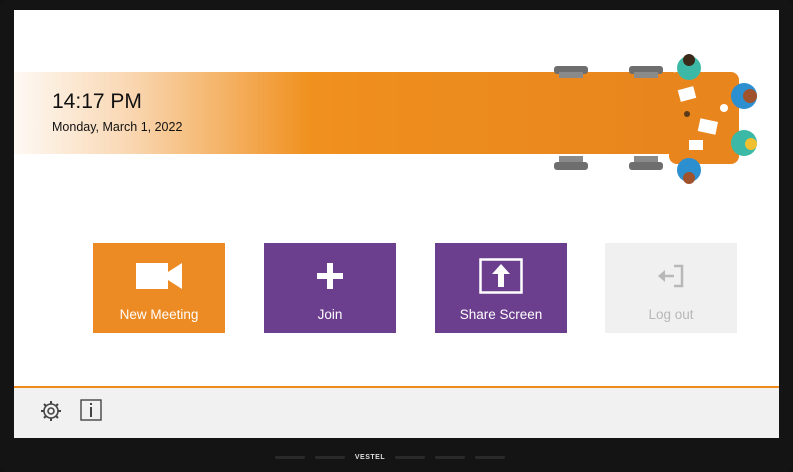 The width and height of the screenshot is (793, 472). Describe the element at coordinates (159, 276) in the screenshot. I see `video-camera-icon` at that location.